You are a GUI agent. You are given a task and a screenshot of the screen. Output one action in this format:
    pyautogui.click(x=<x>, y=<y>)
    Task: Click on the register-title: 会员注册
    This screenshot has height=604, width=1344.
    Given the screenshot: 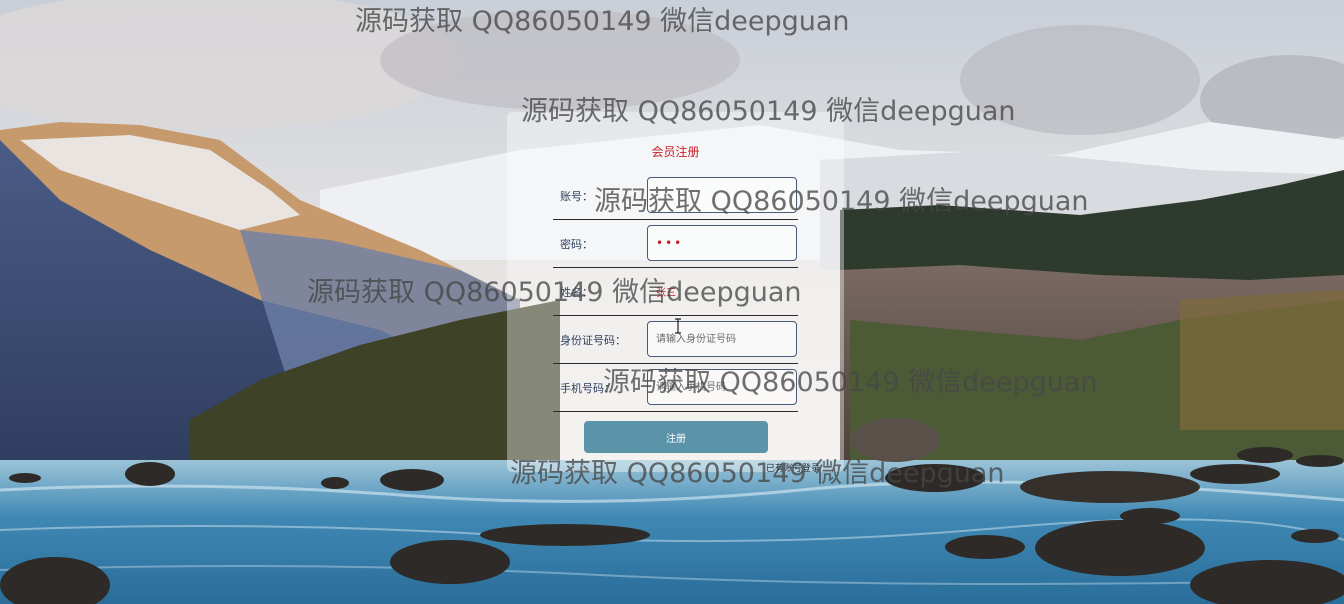 What is the action you would take?
    pyautogui.click(x=675, y=152)
    